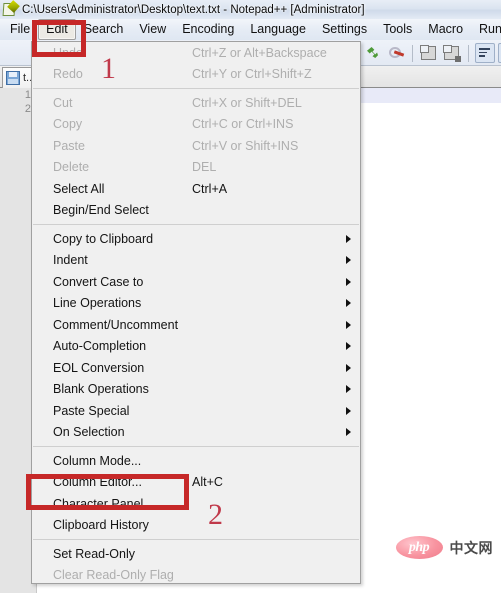  Describe the element at coordinates (101, 210) in the screenshot. I see `menu-item-label: Begin/End Select` at that location.